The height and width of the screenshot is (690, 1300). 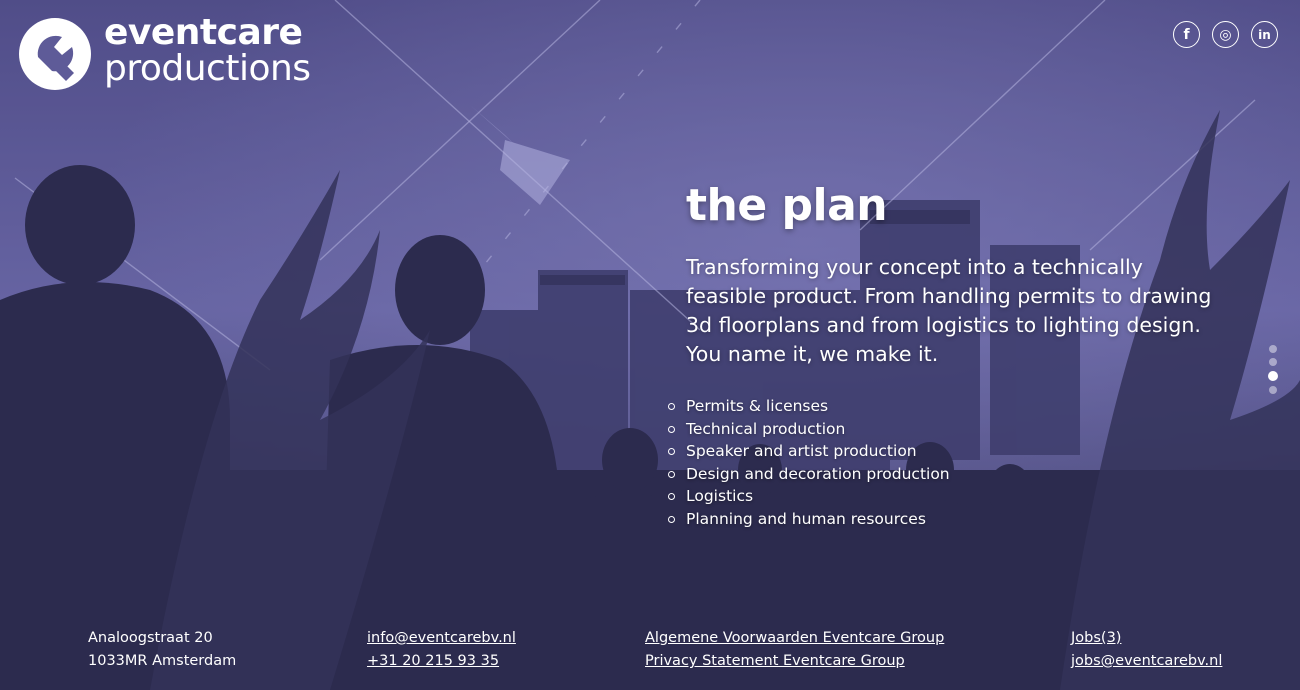 I want to click on address-street: Analoogstraat 20, so click(x=150, y=638).